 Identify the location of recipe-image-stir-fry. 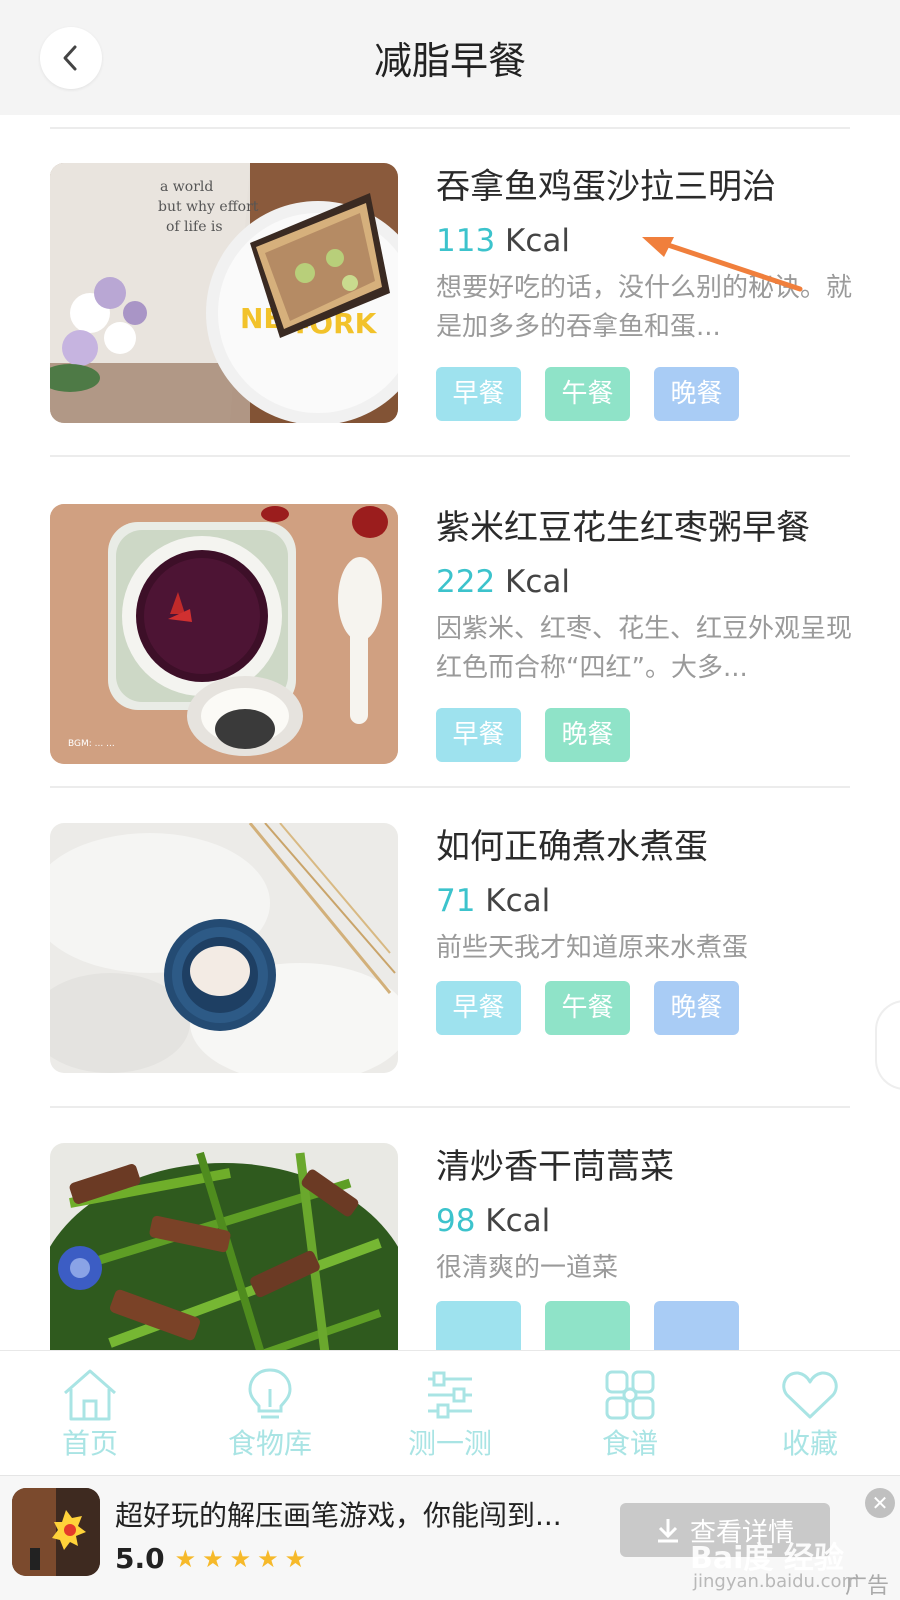
(224, 1246).